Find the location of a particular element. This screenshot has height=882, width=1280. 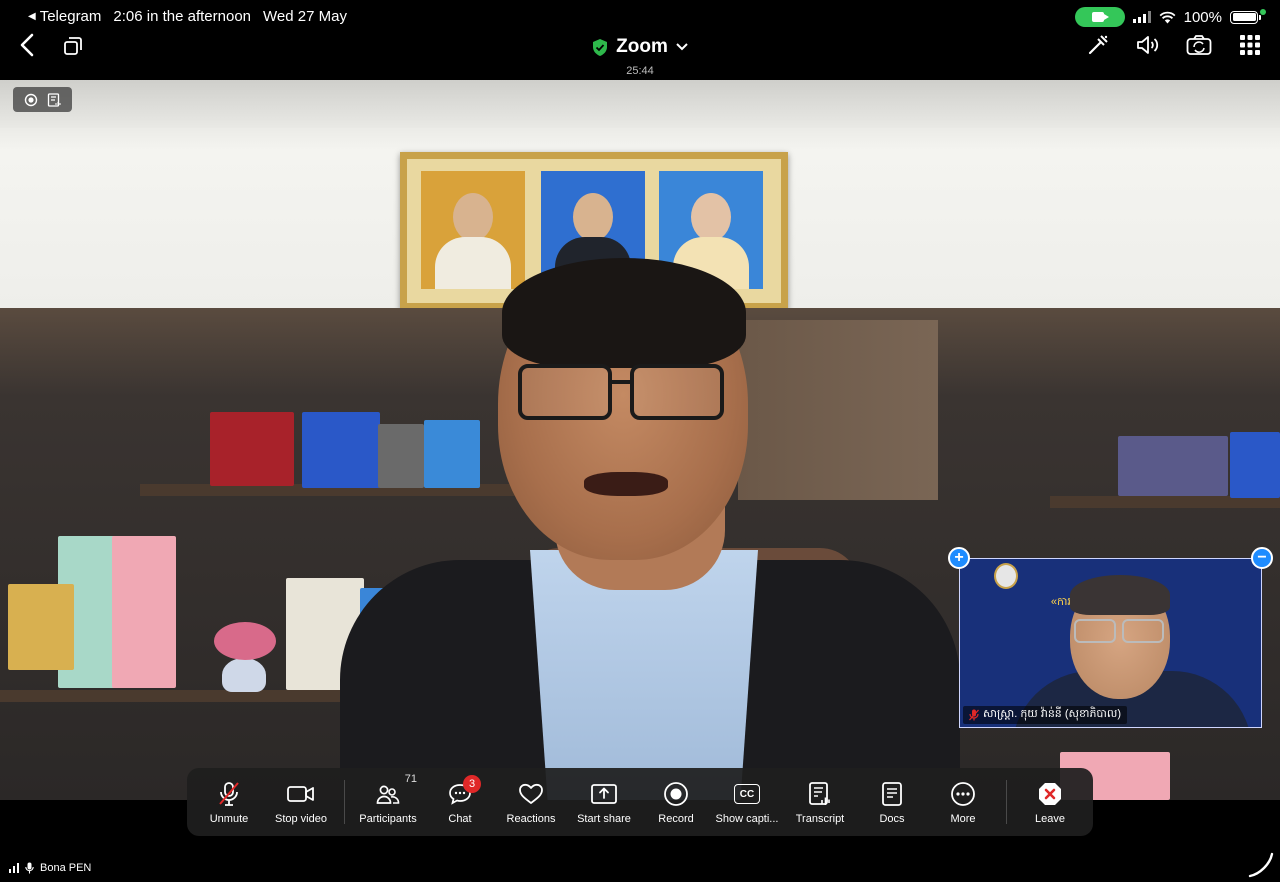

docs-label: Docs is located at coordinates (892, 819).